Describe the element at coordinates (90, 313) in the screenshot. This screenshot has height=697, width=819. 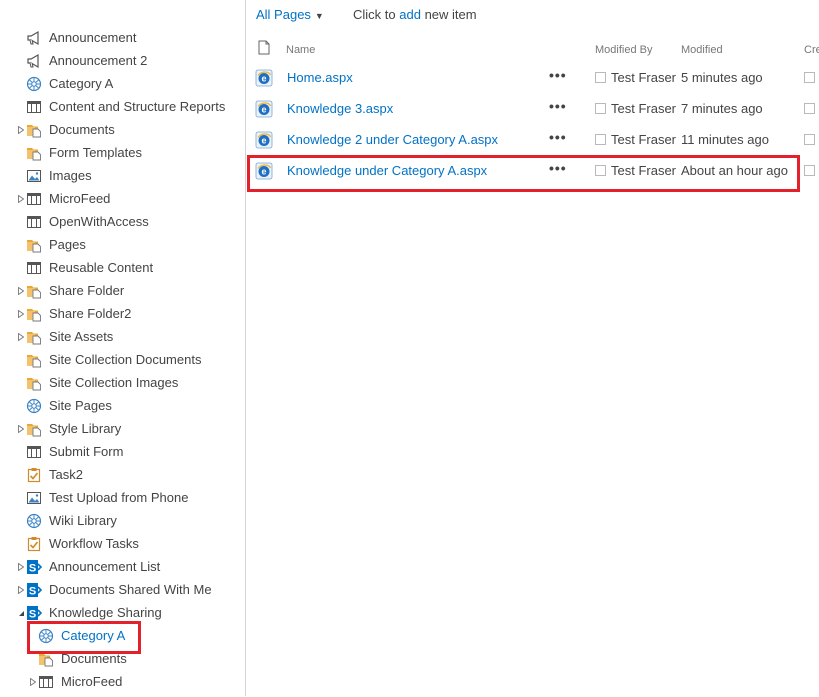
I see `sidebar-item-label: Share Folder2` at that location.